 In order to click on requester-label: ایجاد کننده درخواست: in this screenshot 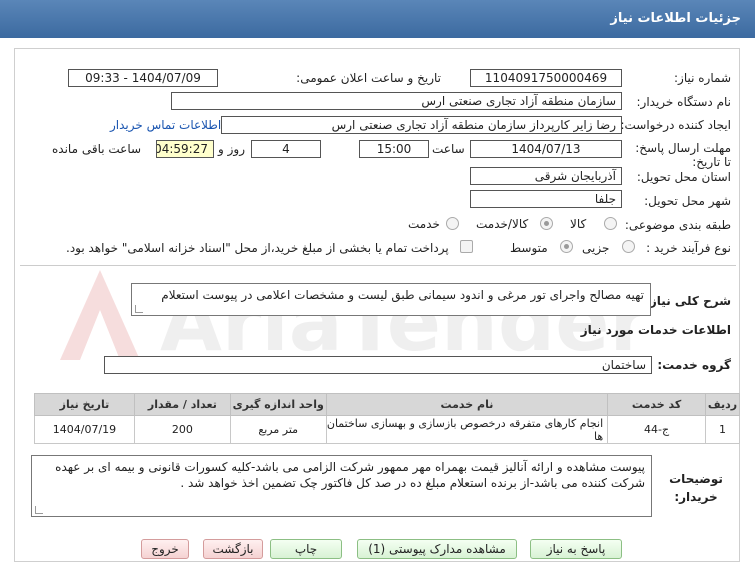, I will do `click(675, 125)`.